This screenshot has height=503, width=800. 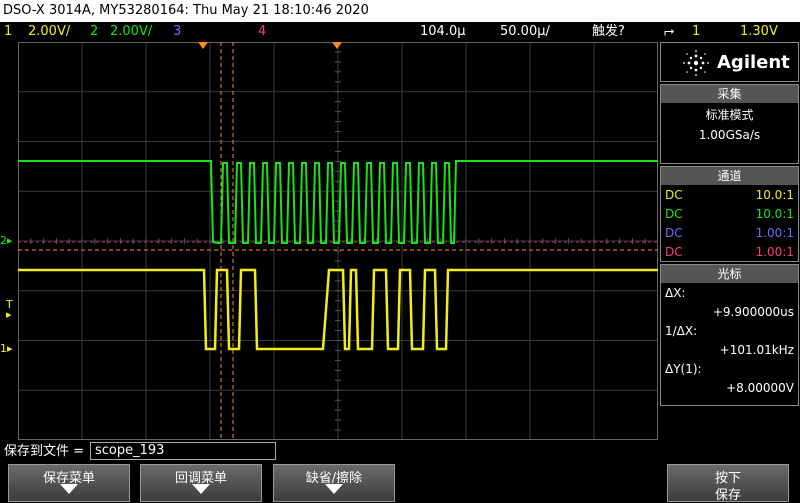 I want to click on trigger-source: 1, so click(x=696, y=32).